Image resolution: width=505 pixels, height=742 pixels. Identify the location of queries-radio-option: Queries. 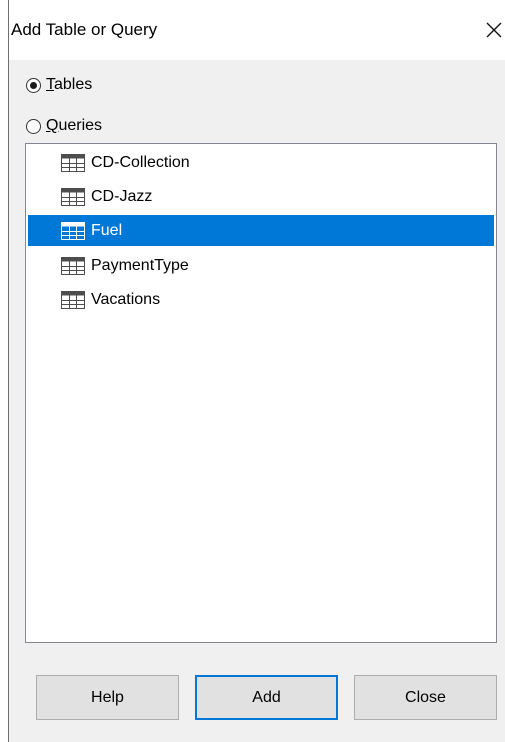
(64, 126).